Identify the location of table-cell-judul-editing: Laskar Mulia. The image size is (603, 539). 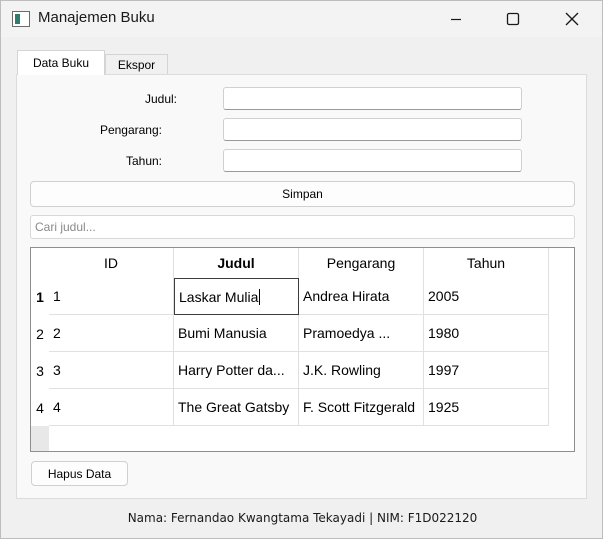
(236, 296).